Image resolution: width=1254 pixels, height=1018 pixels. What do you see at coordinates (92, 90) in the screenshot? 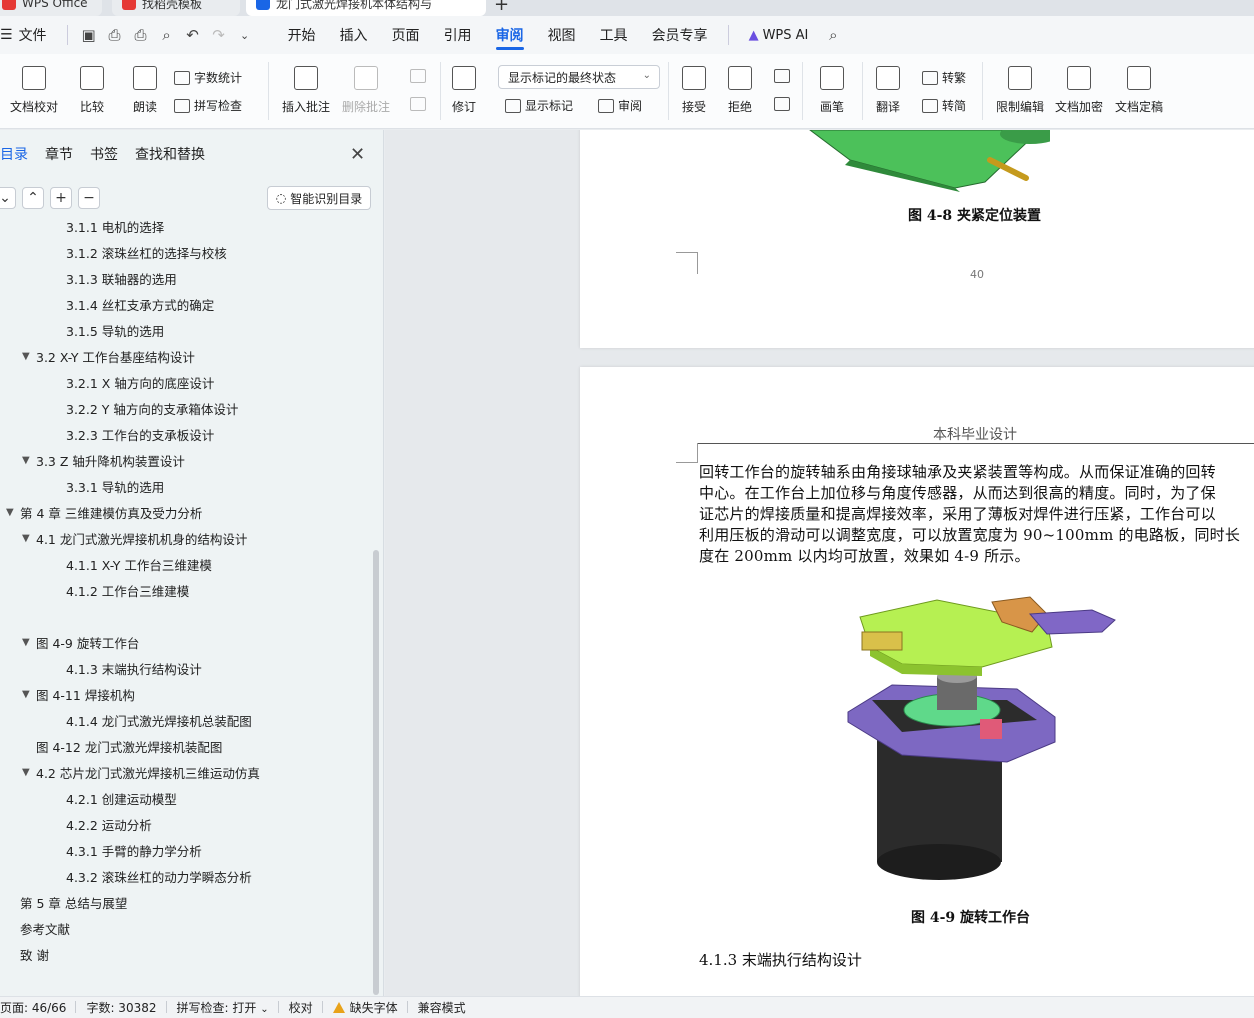
I see `compare-button: 比较` at bounding box center [92, 90].